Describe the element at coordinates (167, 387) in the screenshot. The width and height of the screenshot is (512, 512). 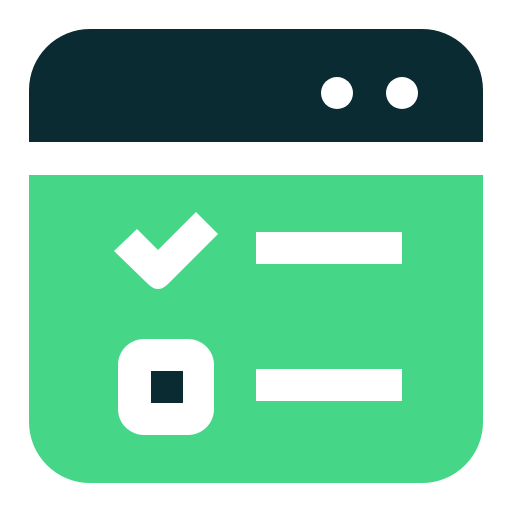
I see `checkbox-center-square` at that location.